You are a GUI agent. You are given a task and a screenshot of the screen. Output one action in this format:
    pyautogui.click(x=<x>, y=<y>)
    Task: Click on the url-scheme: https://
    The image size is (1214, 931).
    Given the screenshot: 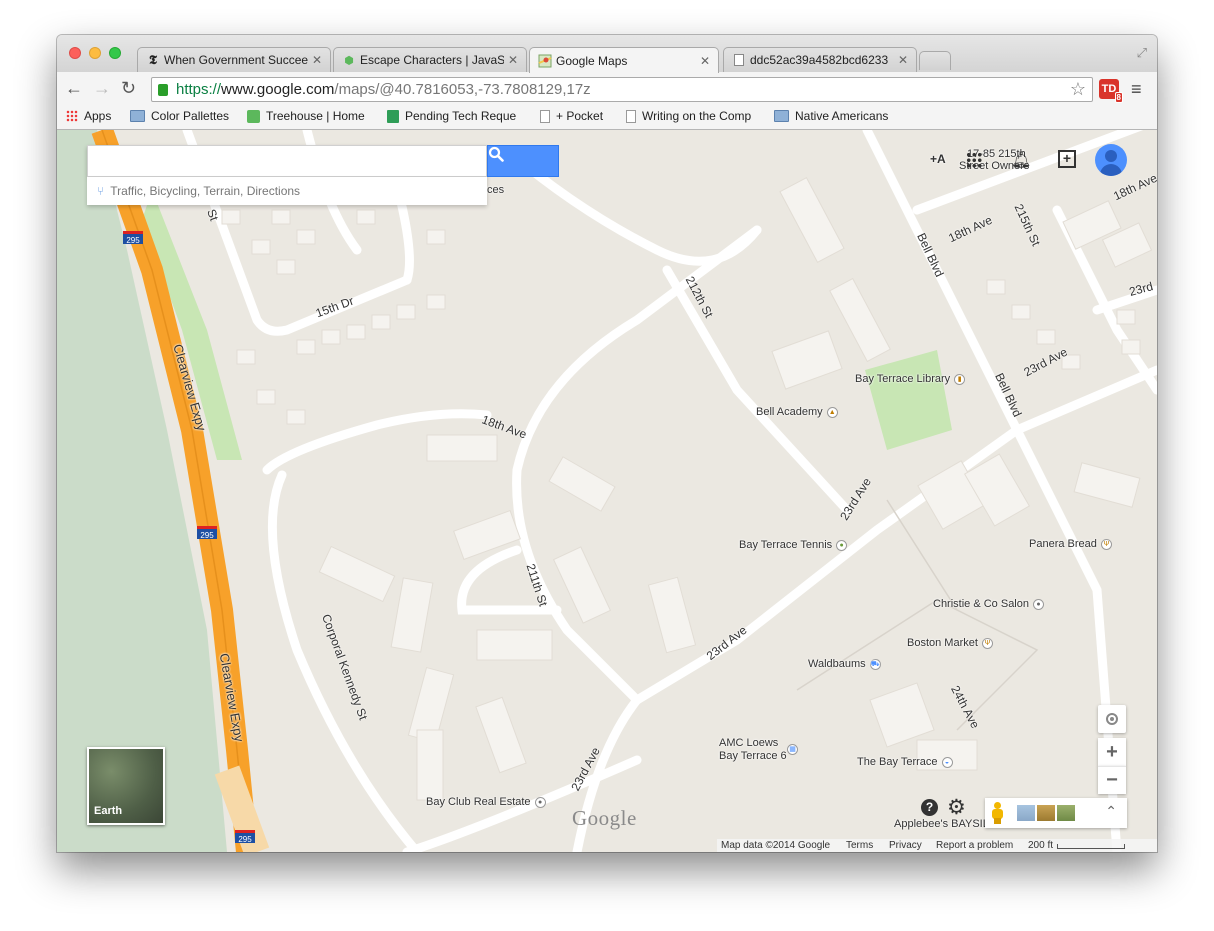 What is the action you would take?
    pyautogui.click(x=199, y=89)
    